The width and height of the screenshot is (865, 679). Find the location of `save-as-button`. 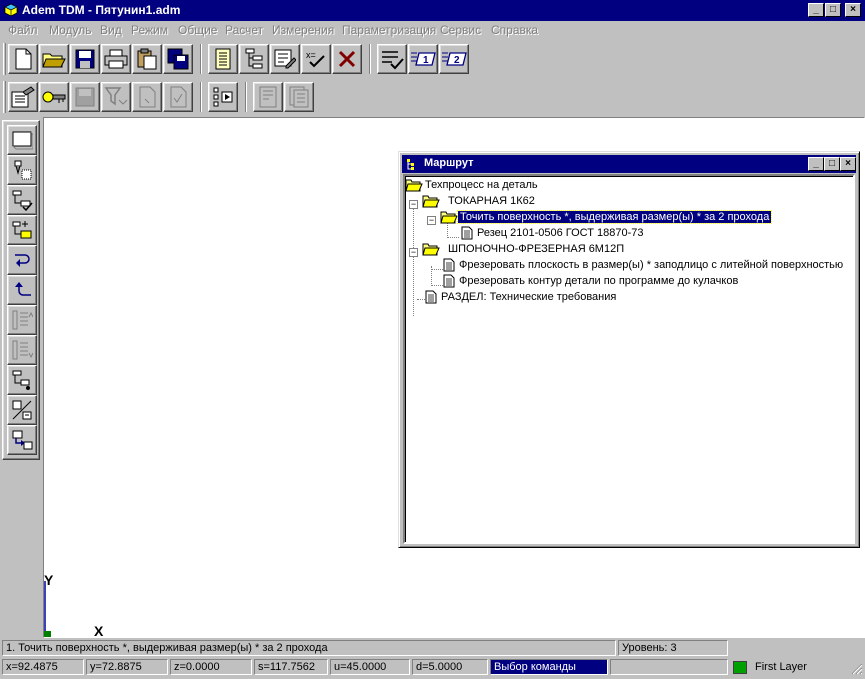

save-as-button is located at coordinates (178, 59).